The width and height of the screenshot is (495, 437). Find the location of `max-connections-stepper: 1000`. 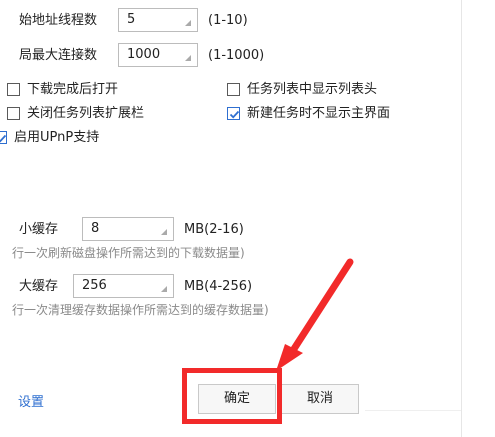

max-connections-stepper: 1000 is located at coordinates (158, 55).